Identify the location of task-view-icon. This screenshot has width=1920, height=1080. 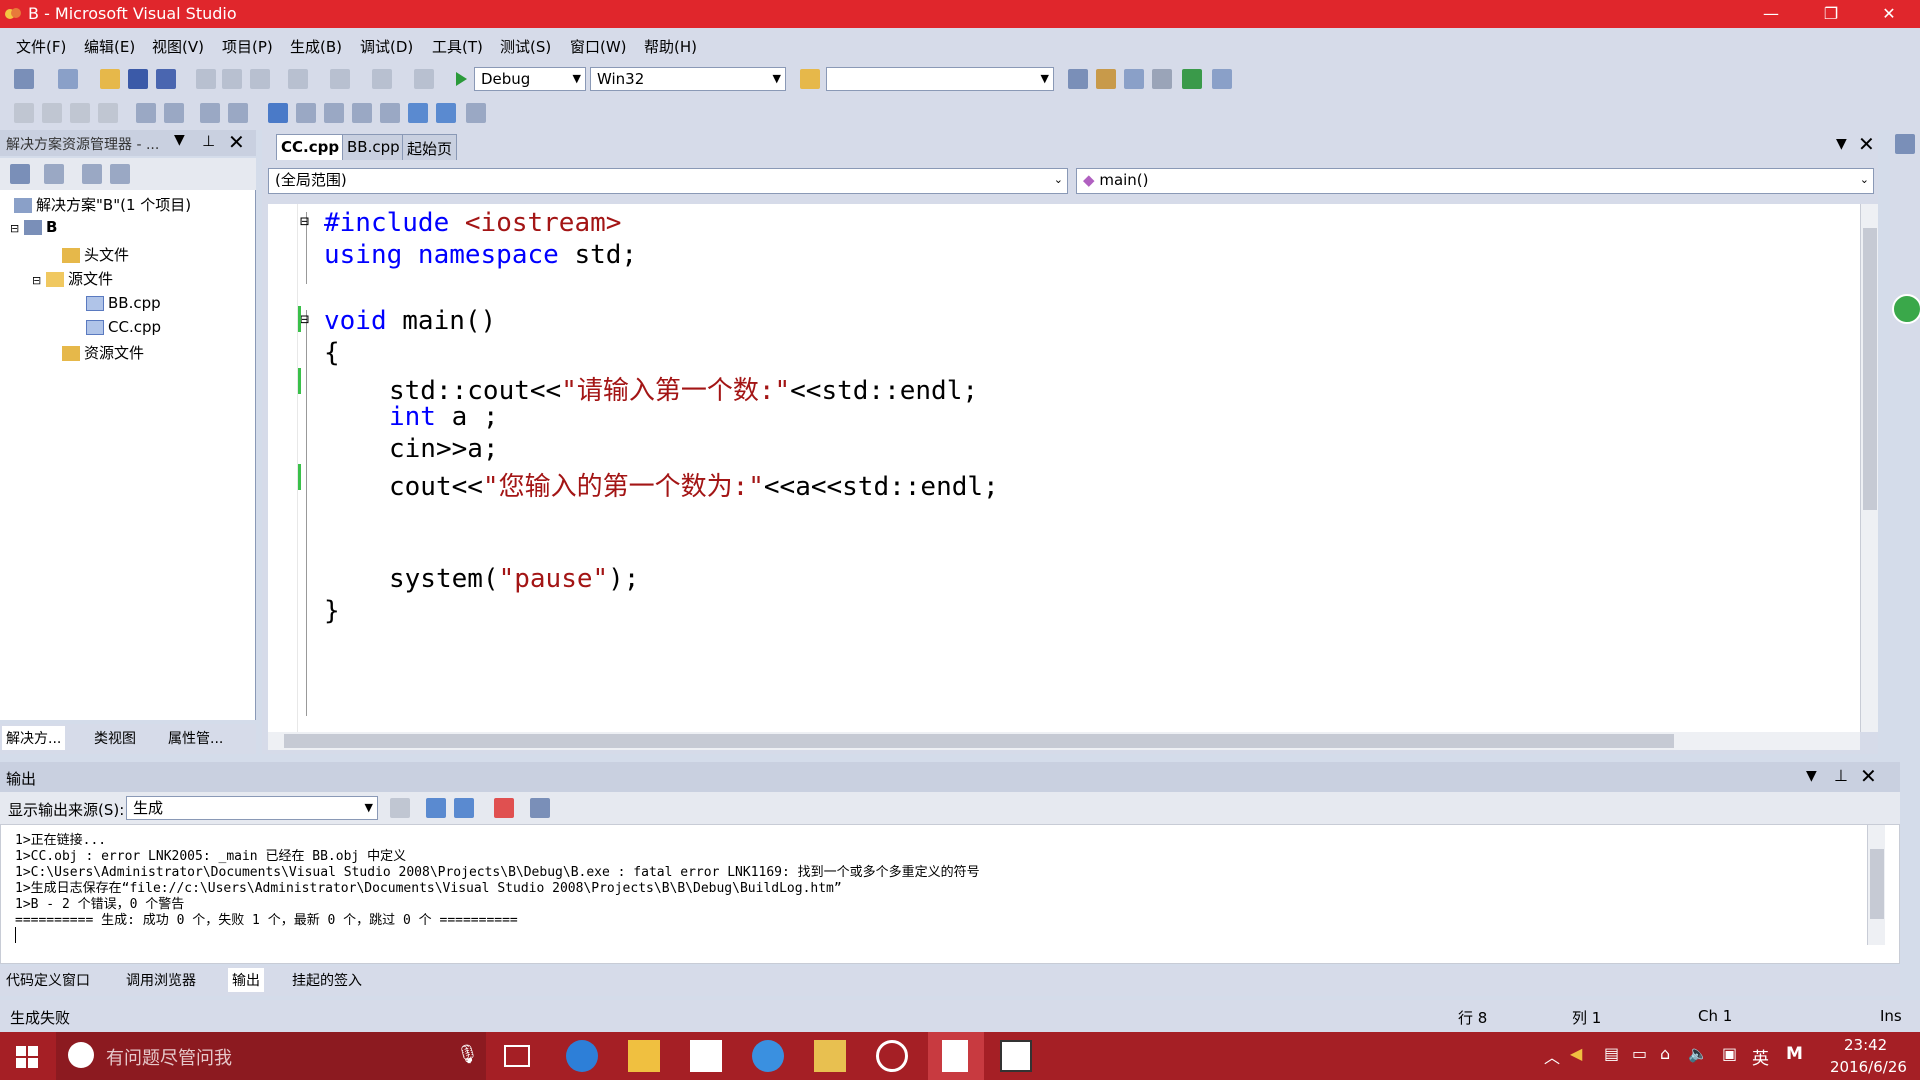
(517, 1056).